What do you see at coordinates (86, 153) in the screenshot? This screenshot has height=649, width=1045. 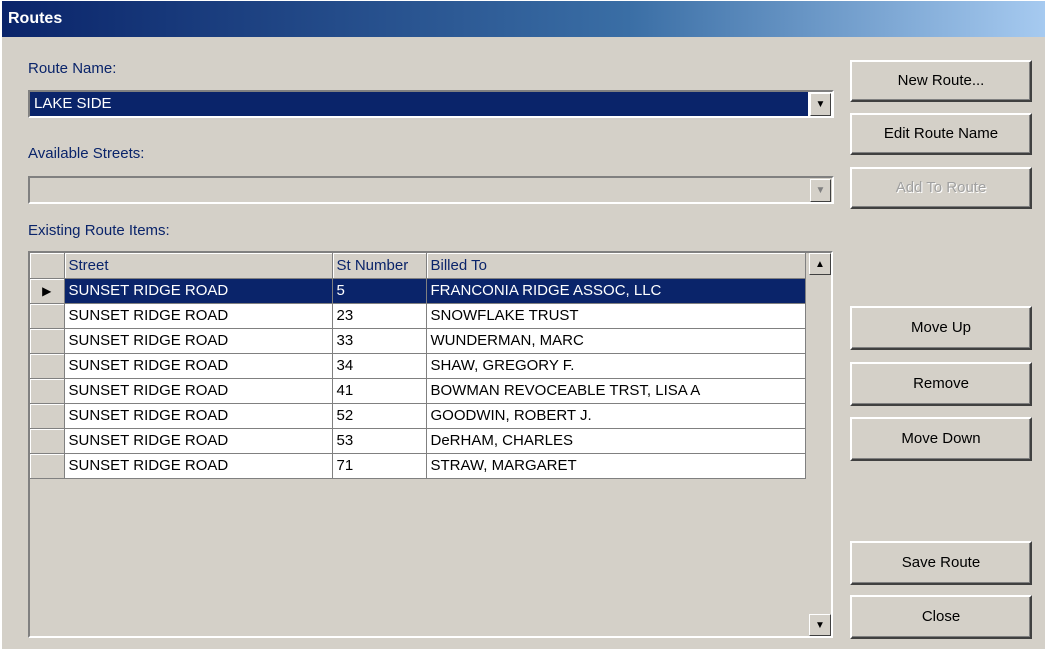 I see `available-streets-label: Available Streets:` at bounding box center [86, 153].